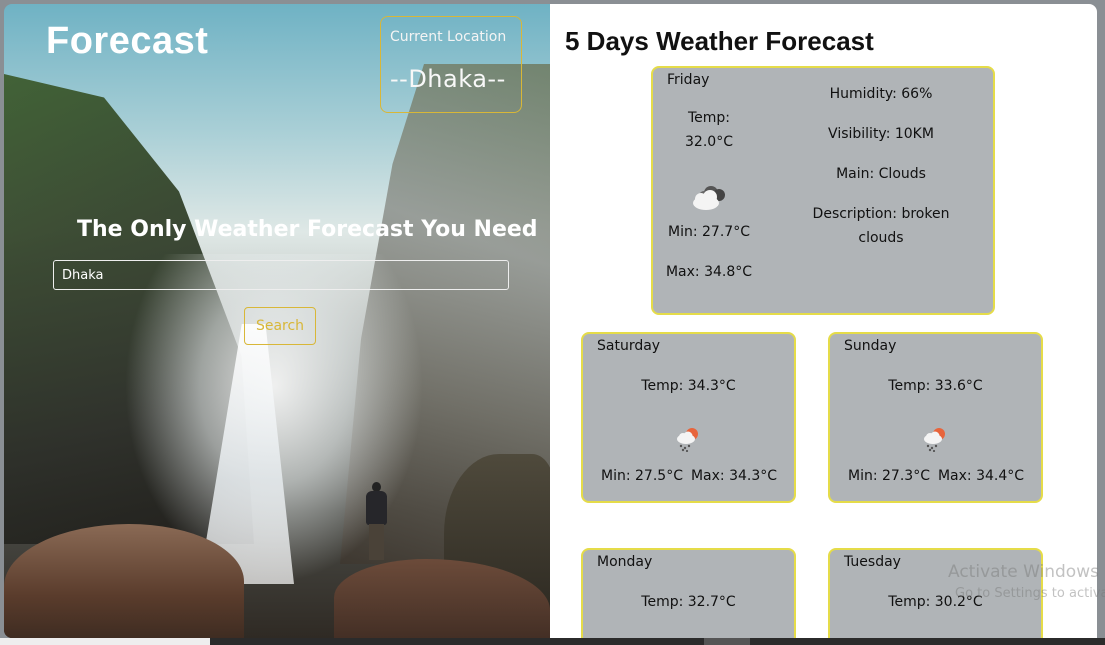 This screenshot has width=1105, height=645. Describe the element at coordinates (881, 238) in the screenshot. I see `card-description-cont: clouds` at that location.